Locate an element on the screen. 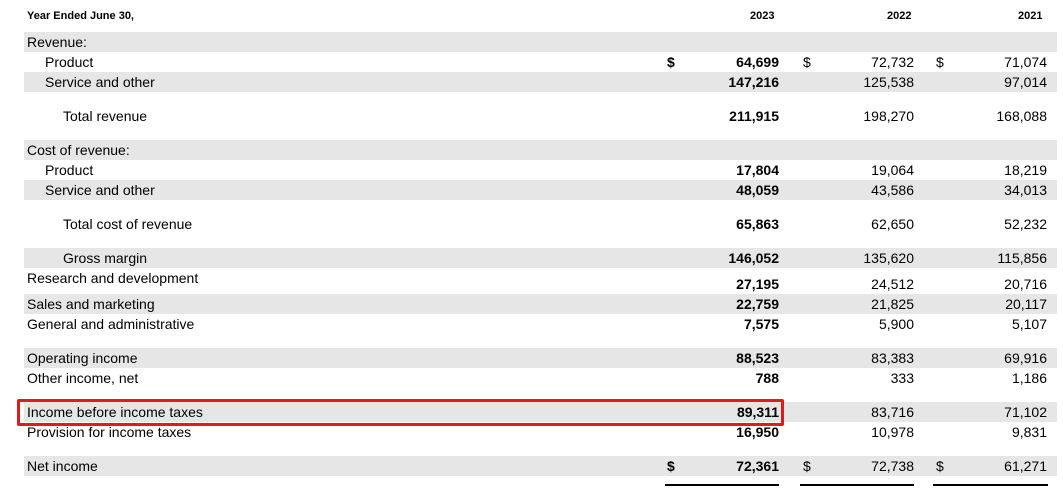  value-2022: 21,825 is located at coordinates (892, 304).